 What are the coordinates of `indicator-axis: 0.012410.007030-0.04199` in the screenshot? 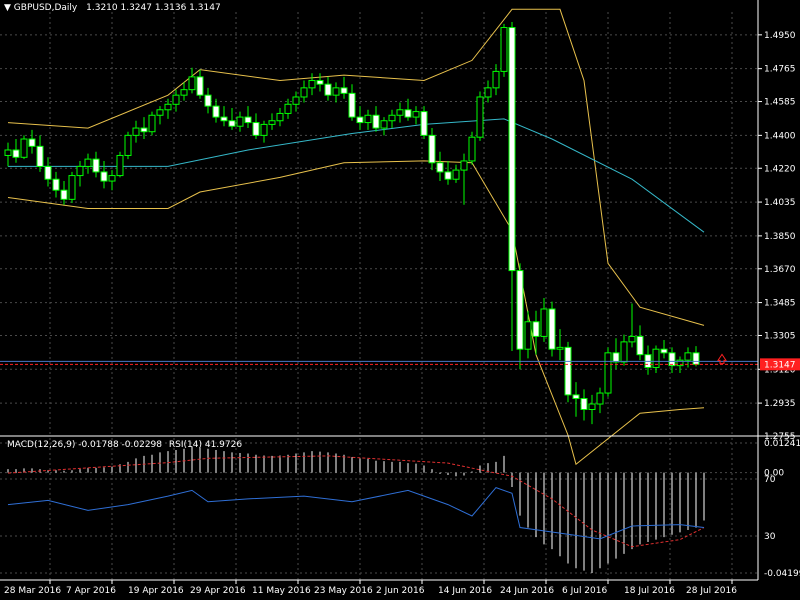 It's located at (782, 509).